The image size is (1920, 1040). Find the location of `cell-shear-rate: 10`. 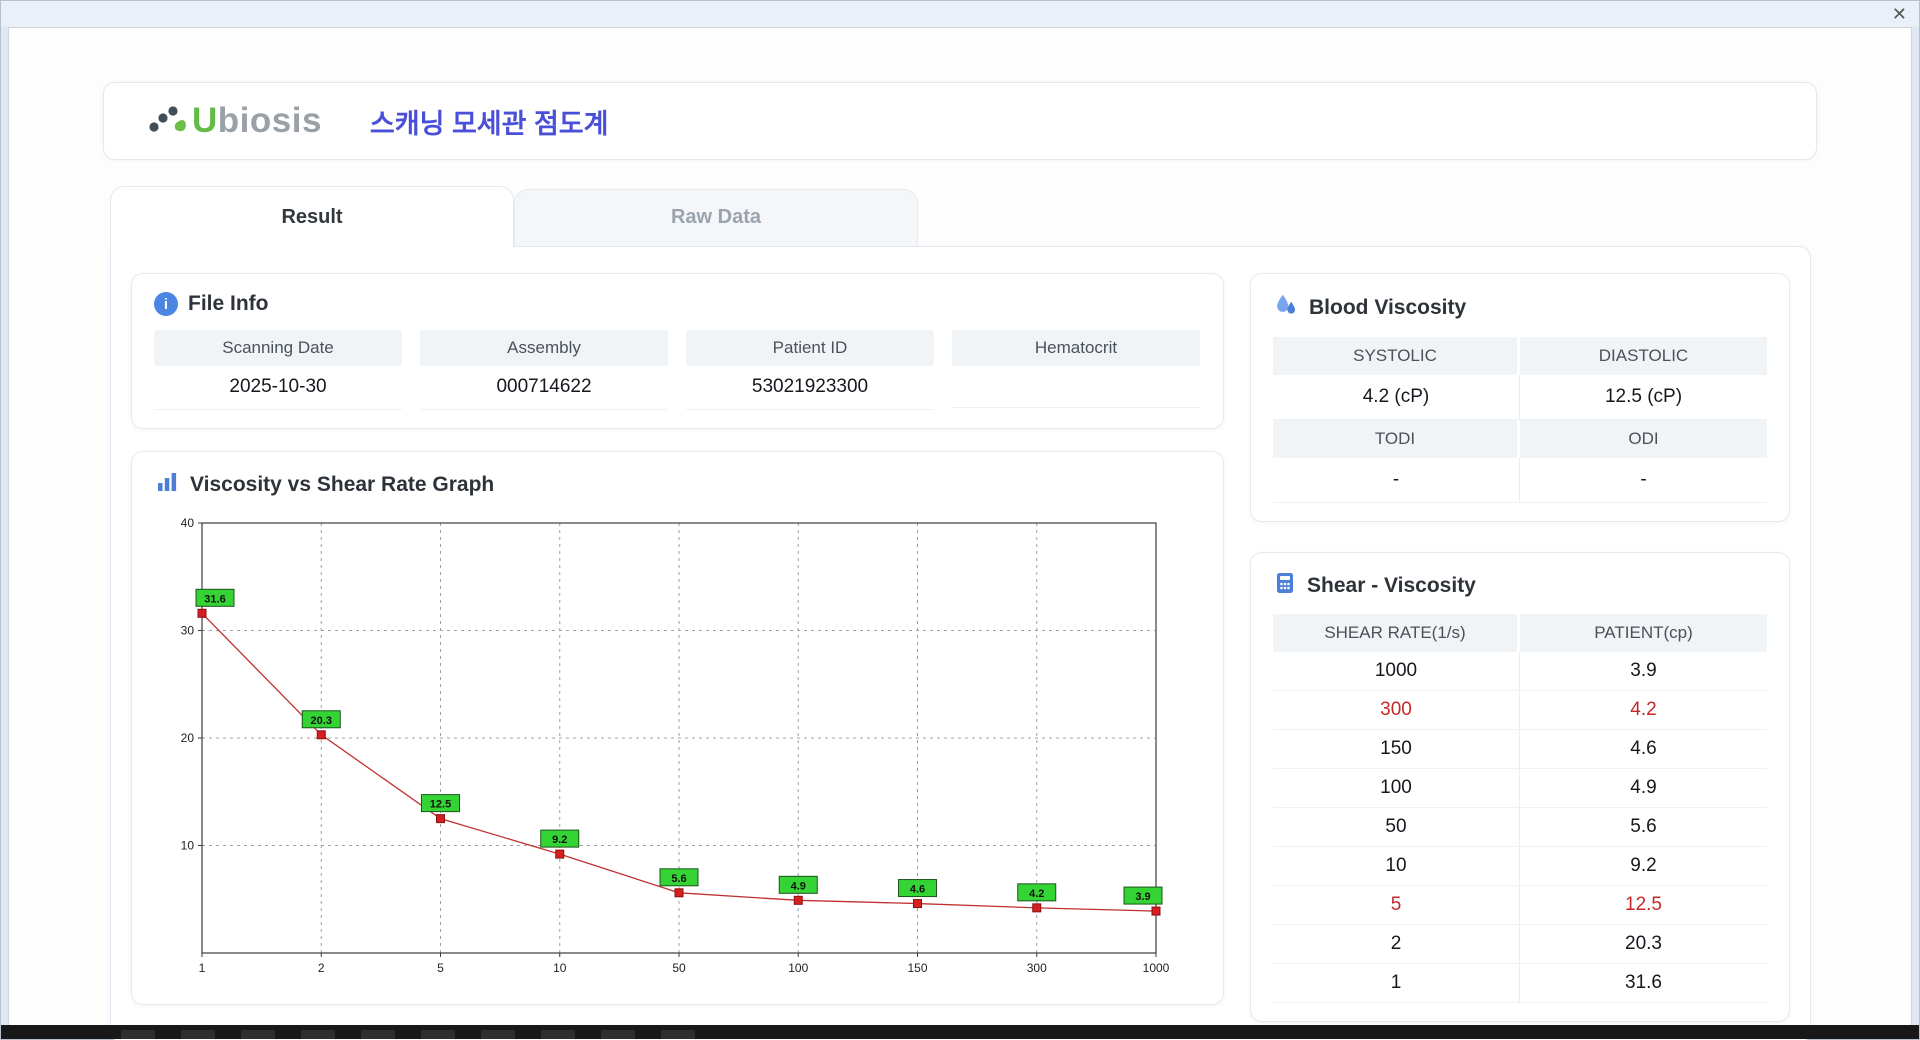

cell-shear-rate: 10 is located at coordinates (1396, 866).